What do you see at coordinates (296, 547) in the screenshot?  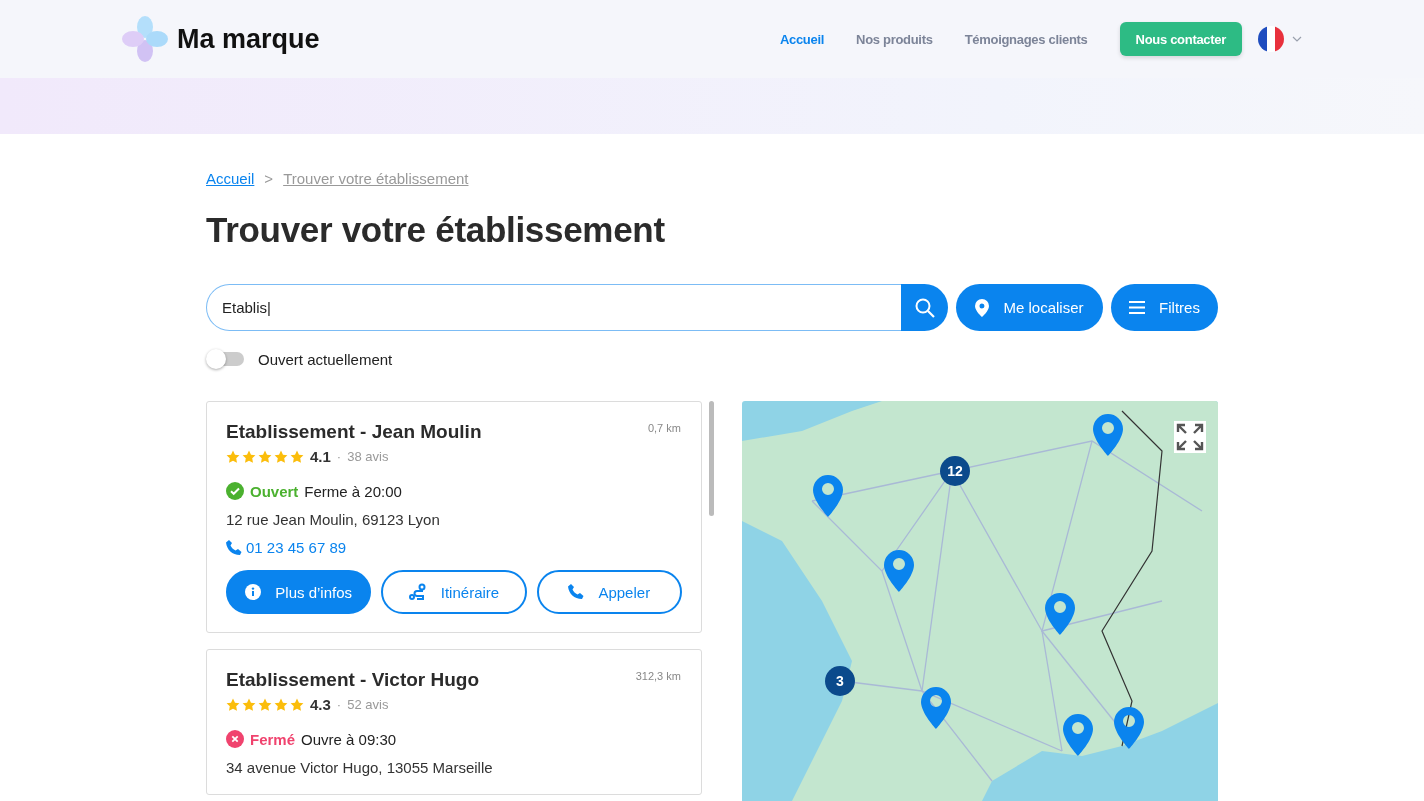 I see `phone-link: 01 23 45 67 89` at bounding box center [296, 547].